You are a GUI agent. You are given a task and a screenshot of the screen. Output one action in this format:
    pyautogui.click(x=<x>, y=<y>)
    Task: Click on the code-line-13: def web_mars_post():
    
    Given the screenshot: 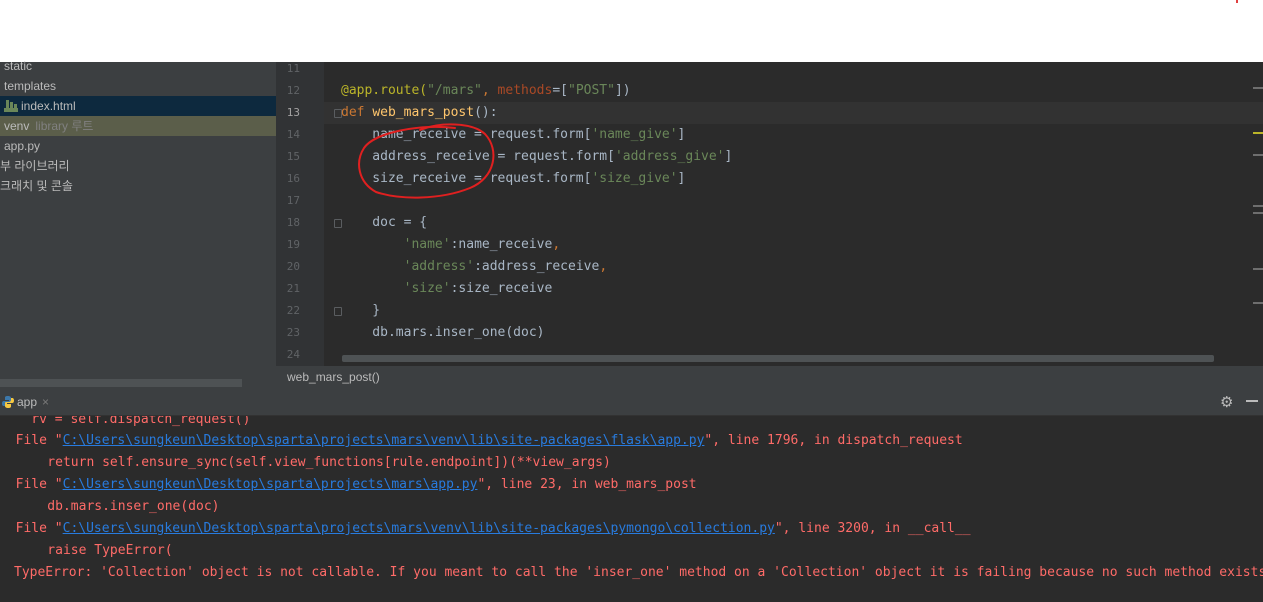 What is the action you would take?
    pyautogui.click(x=791, y=113)
    